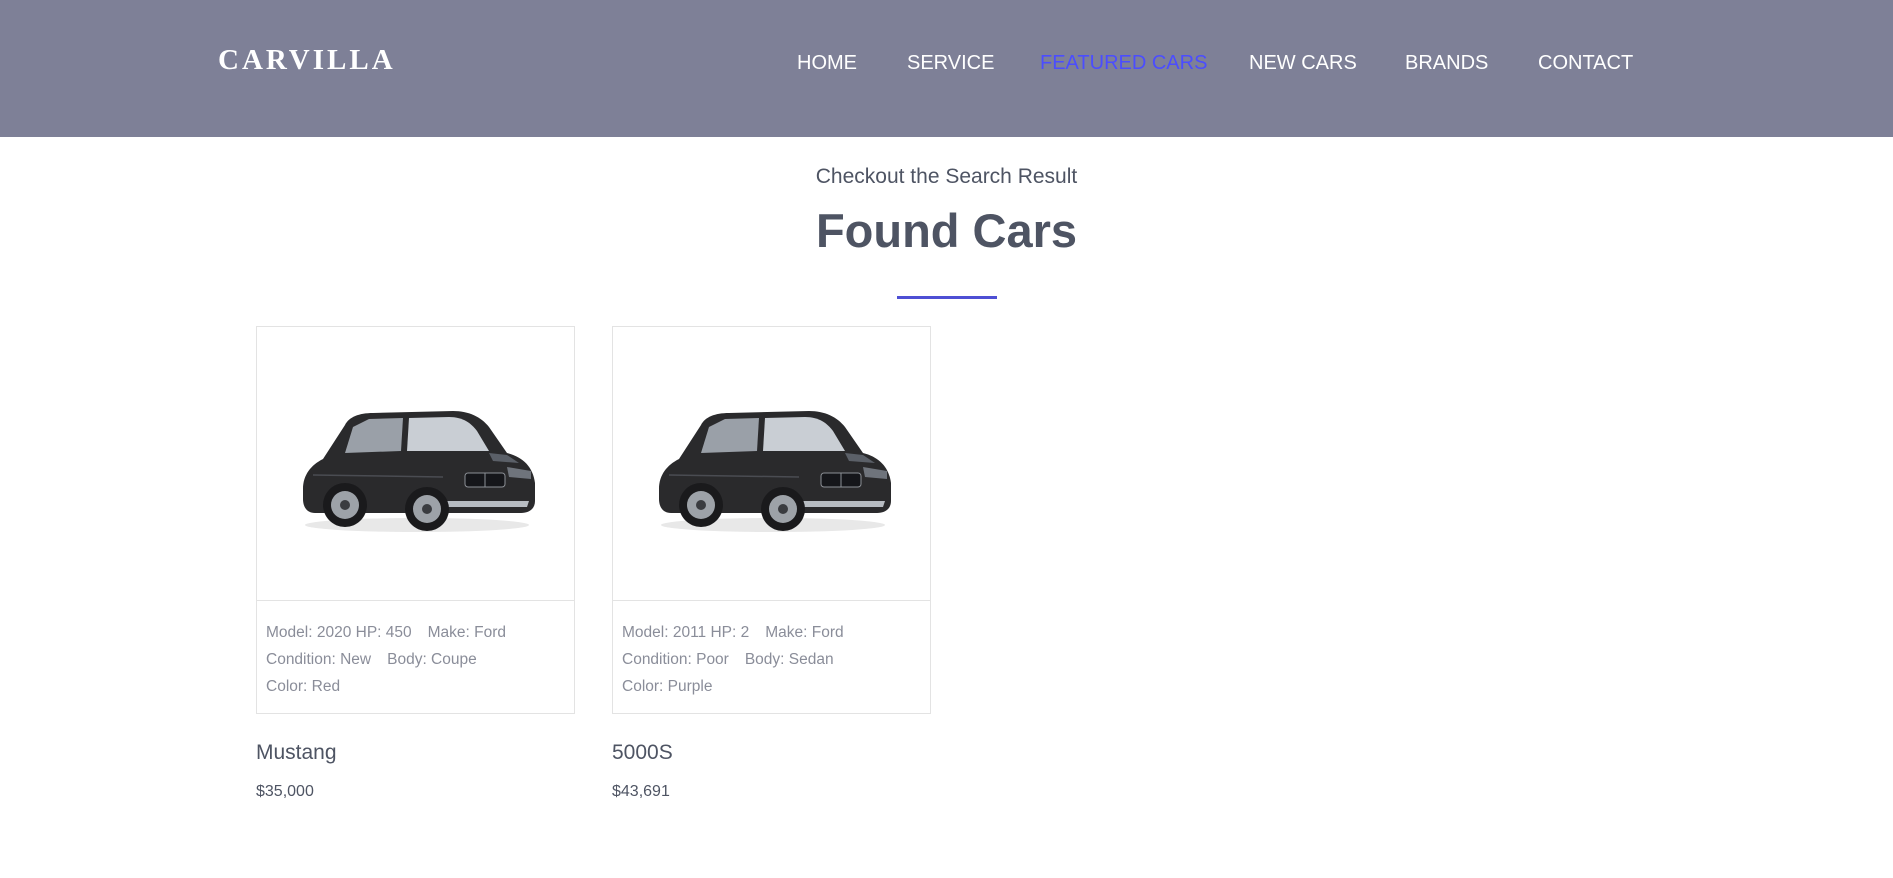  Describe the element at coordinates (303, 686) in the screenshot. I see `spec-color: Color: Red` at that location.